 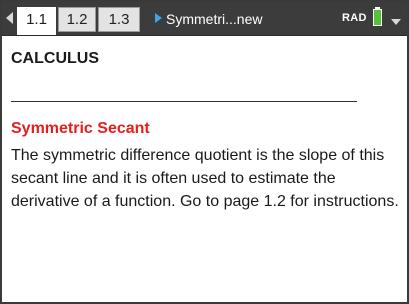 What do you see at coordinates (354, 18) in the screenshot?
I see `angle-mode-indicator: RAD` at bounding box center [354, 18].